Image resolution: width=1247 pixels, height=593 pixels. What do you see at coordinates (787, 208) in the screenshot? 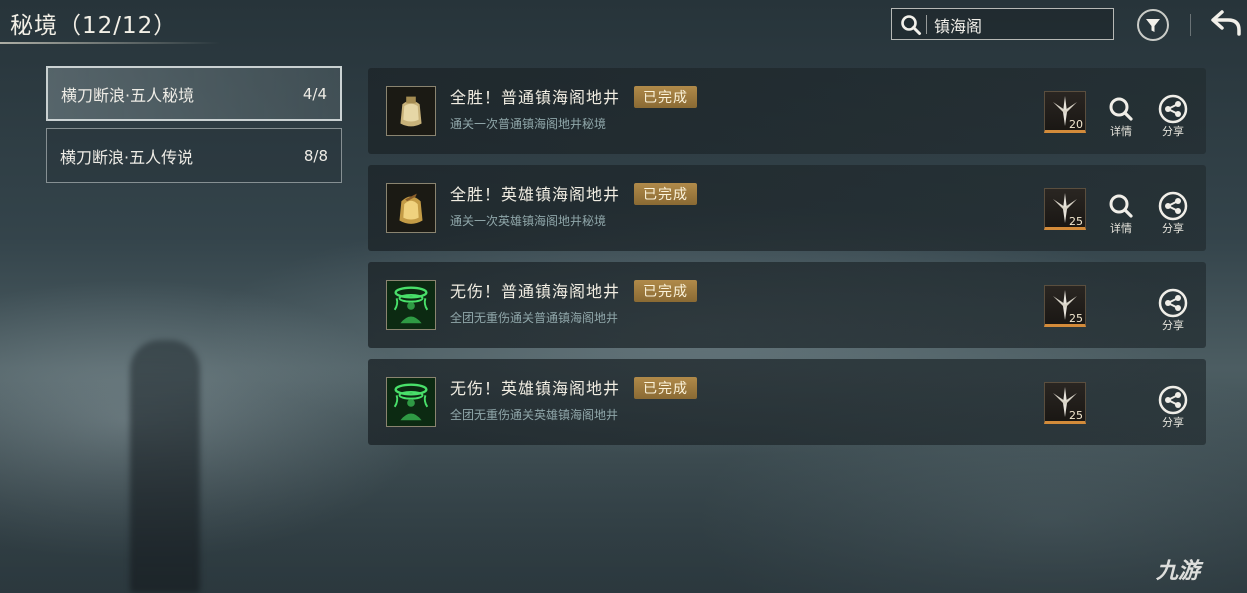
I see `achievement-card: 全胜！英雄镇海阁地井 已完成 通关一次英雄镇海阁地井秘境 25 详情 分享` at bounding box center [787, 208].